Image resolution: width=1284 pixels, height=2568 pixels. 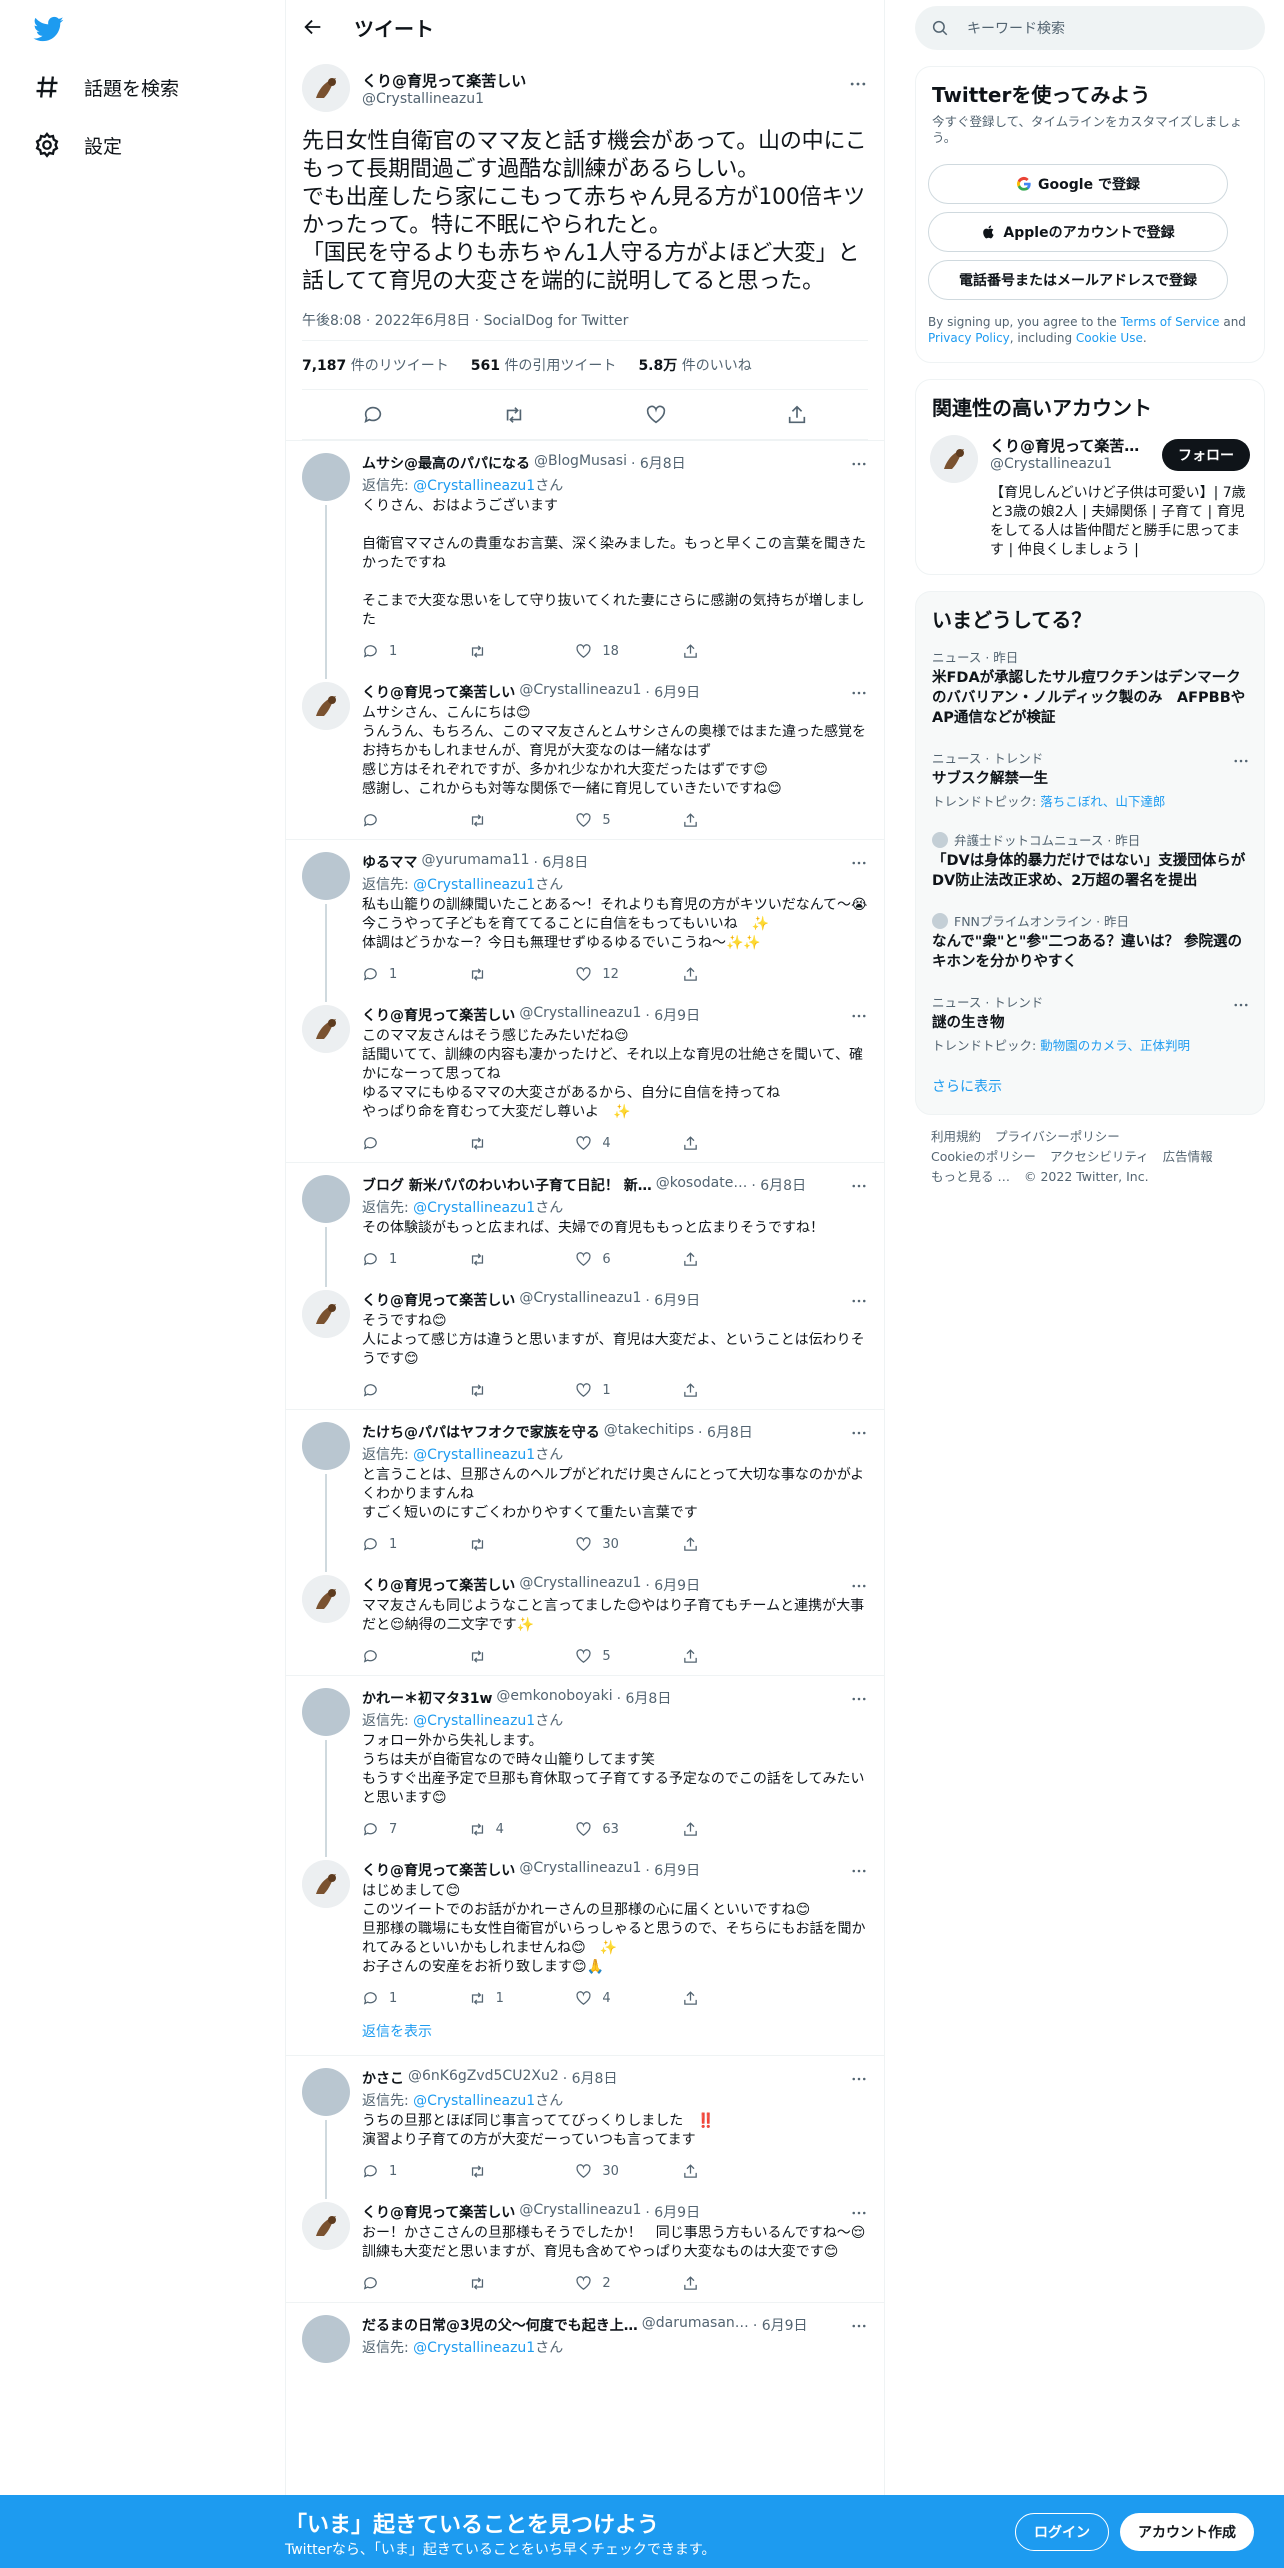 I want to click on trend-topic-link: 動物園のカメラ、正体判明, so click(x=1115, y=1045).